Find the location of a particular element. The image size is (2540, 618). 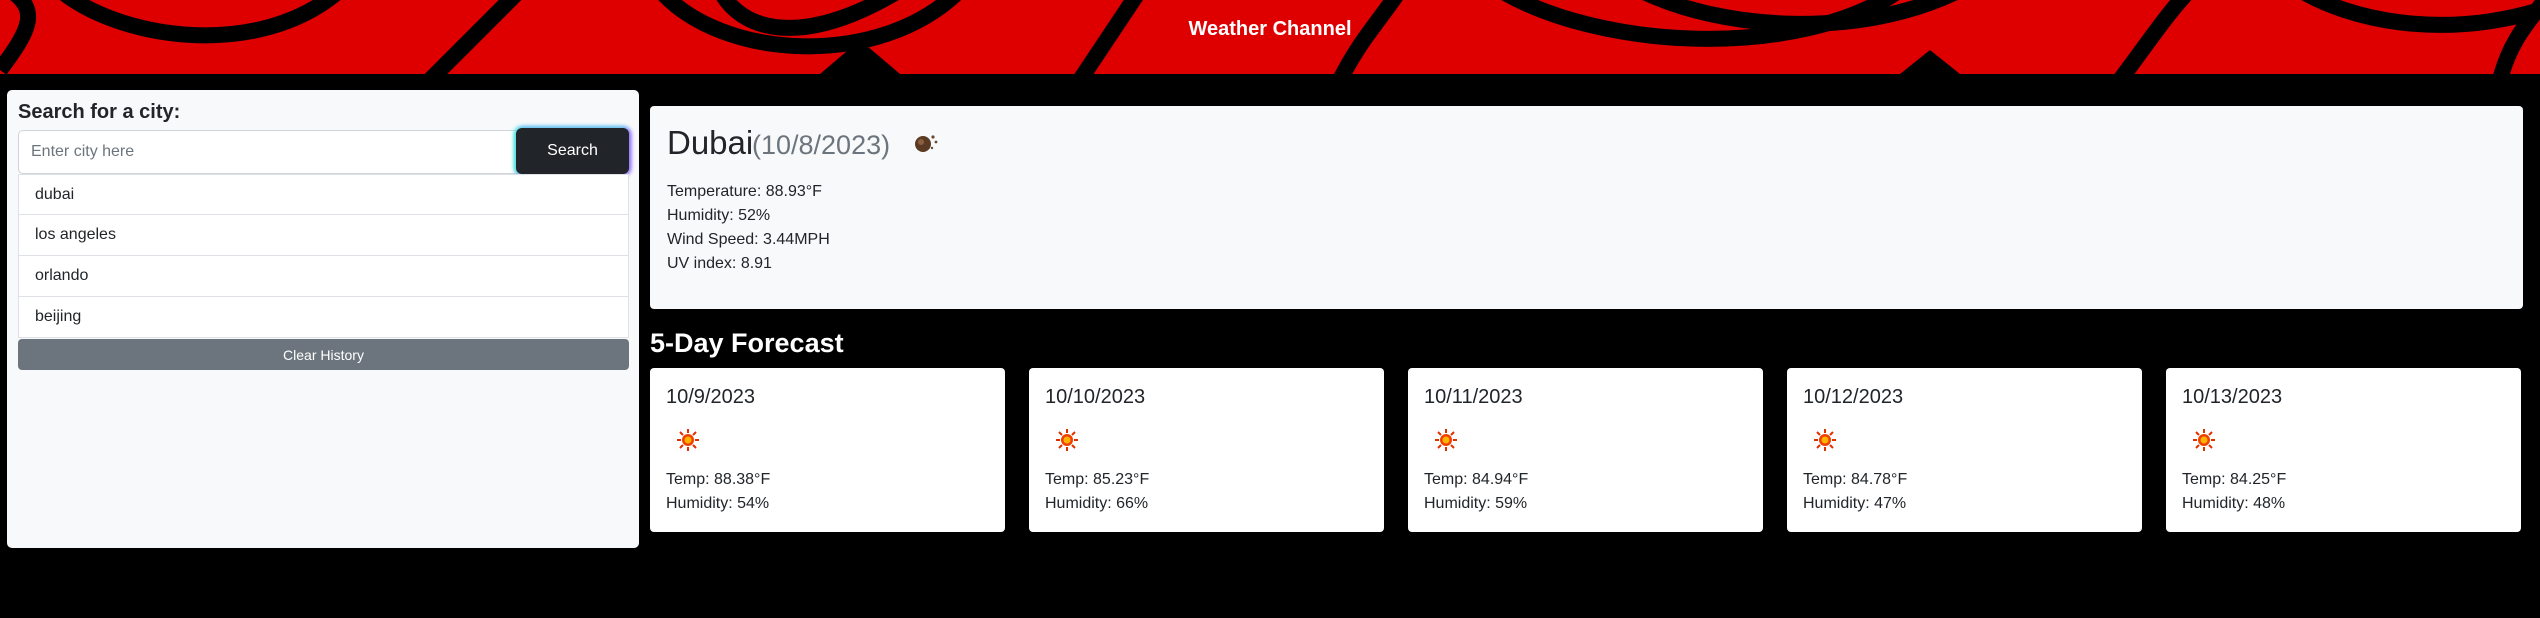

history-item-dubai: dubai is located at coordinates (323, 194).